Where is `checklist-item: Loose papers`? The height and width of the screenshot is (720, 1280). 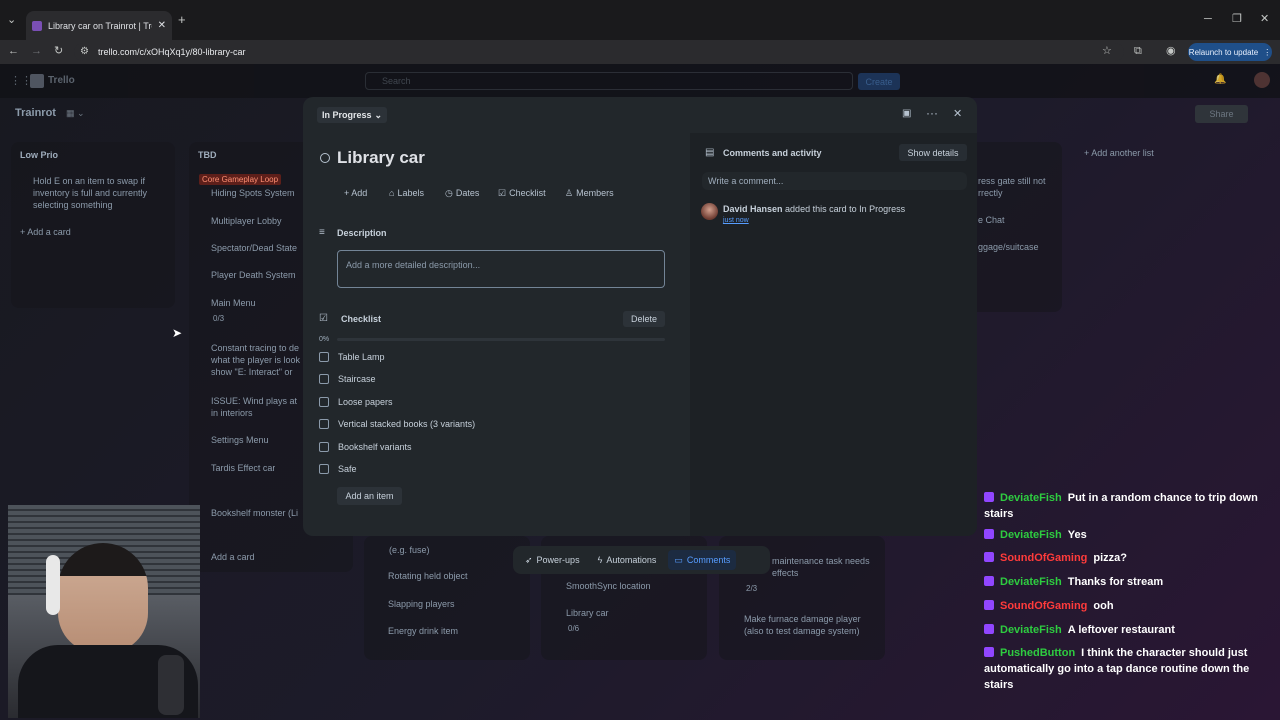 checklist-item: Loose papers is located at coordinates (356, 402).